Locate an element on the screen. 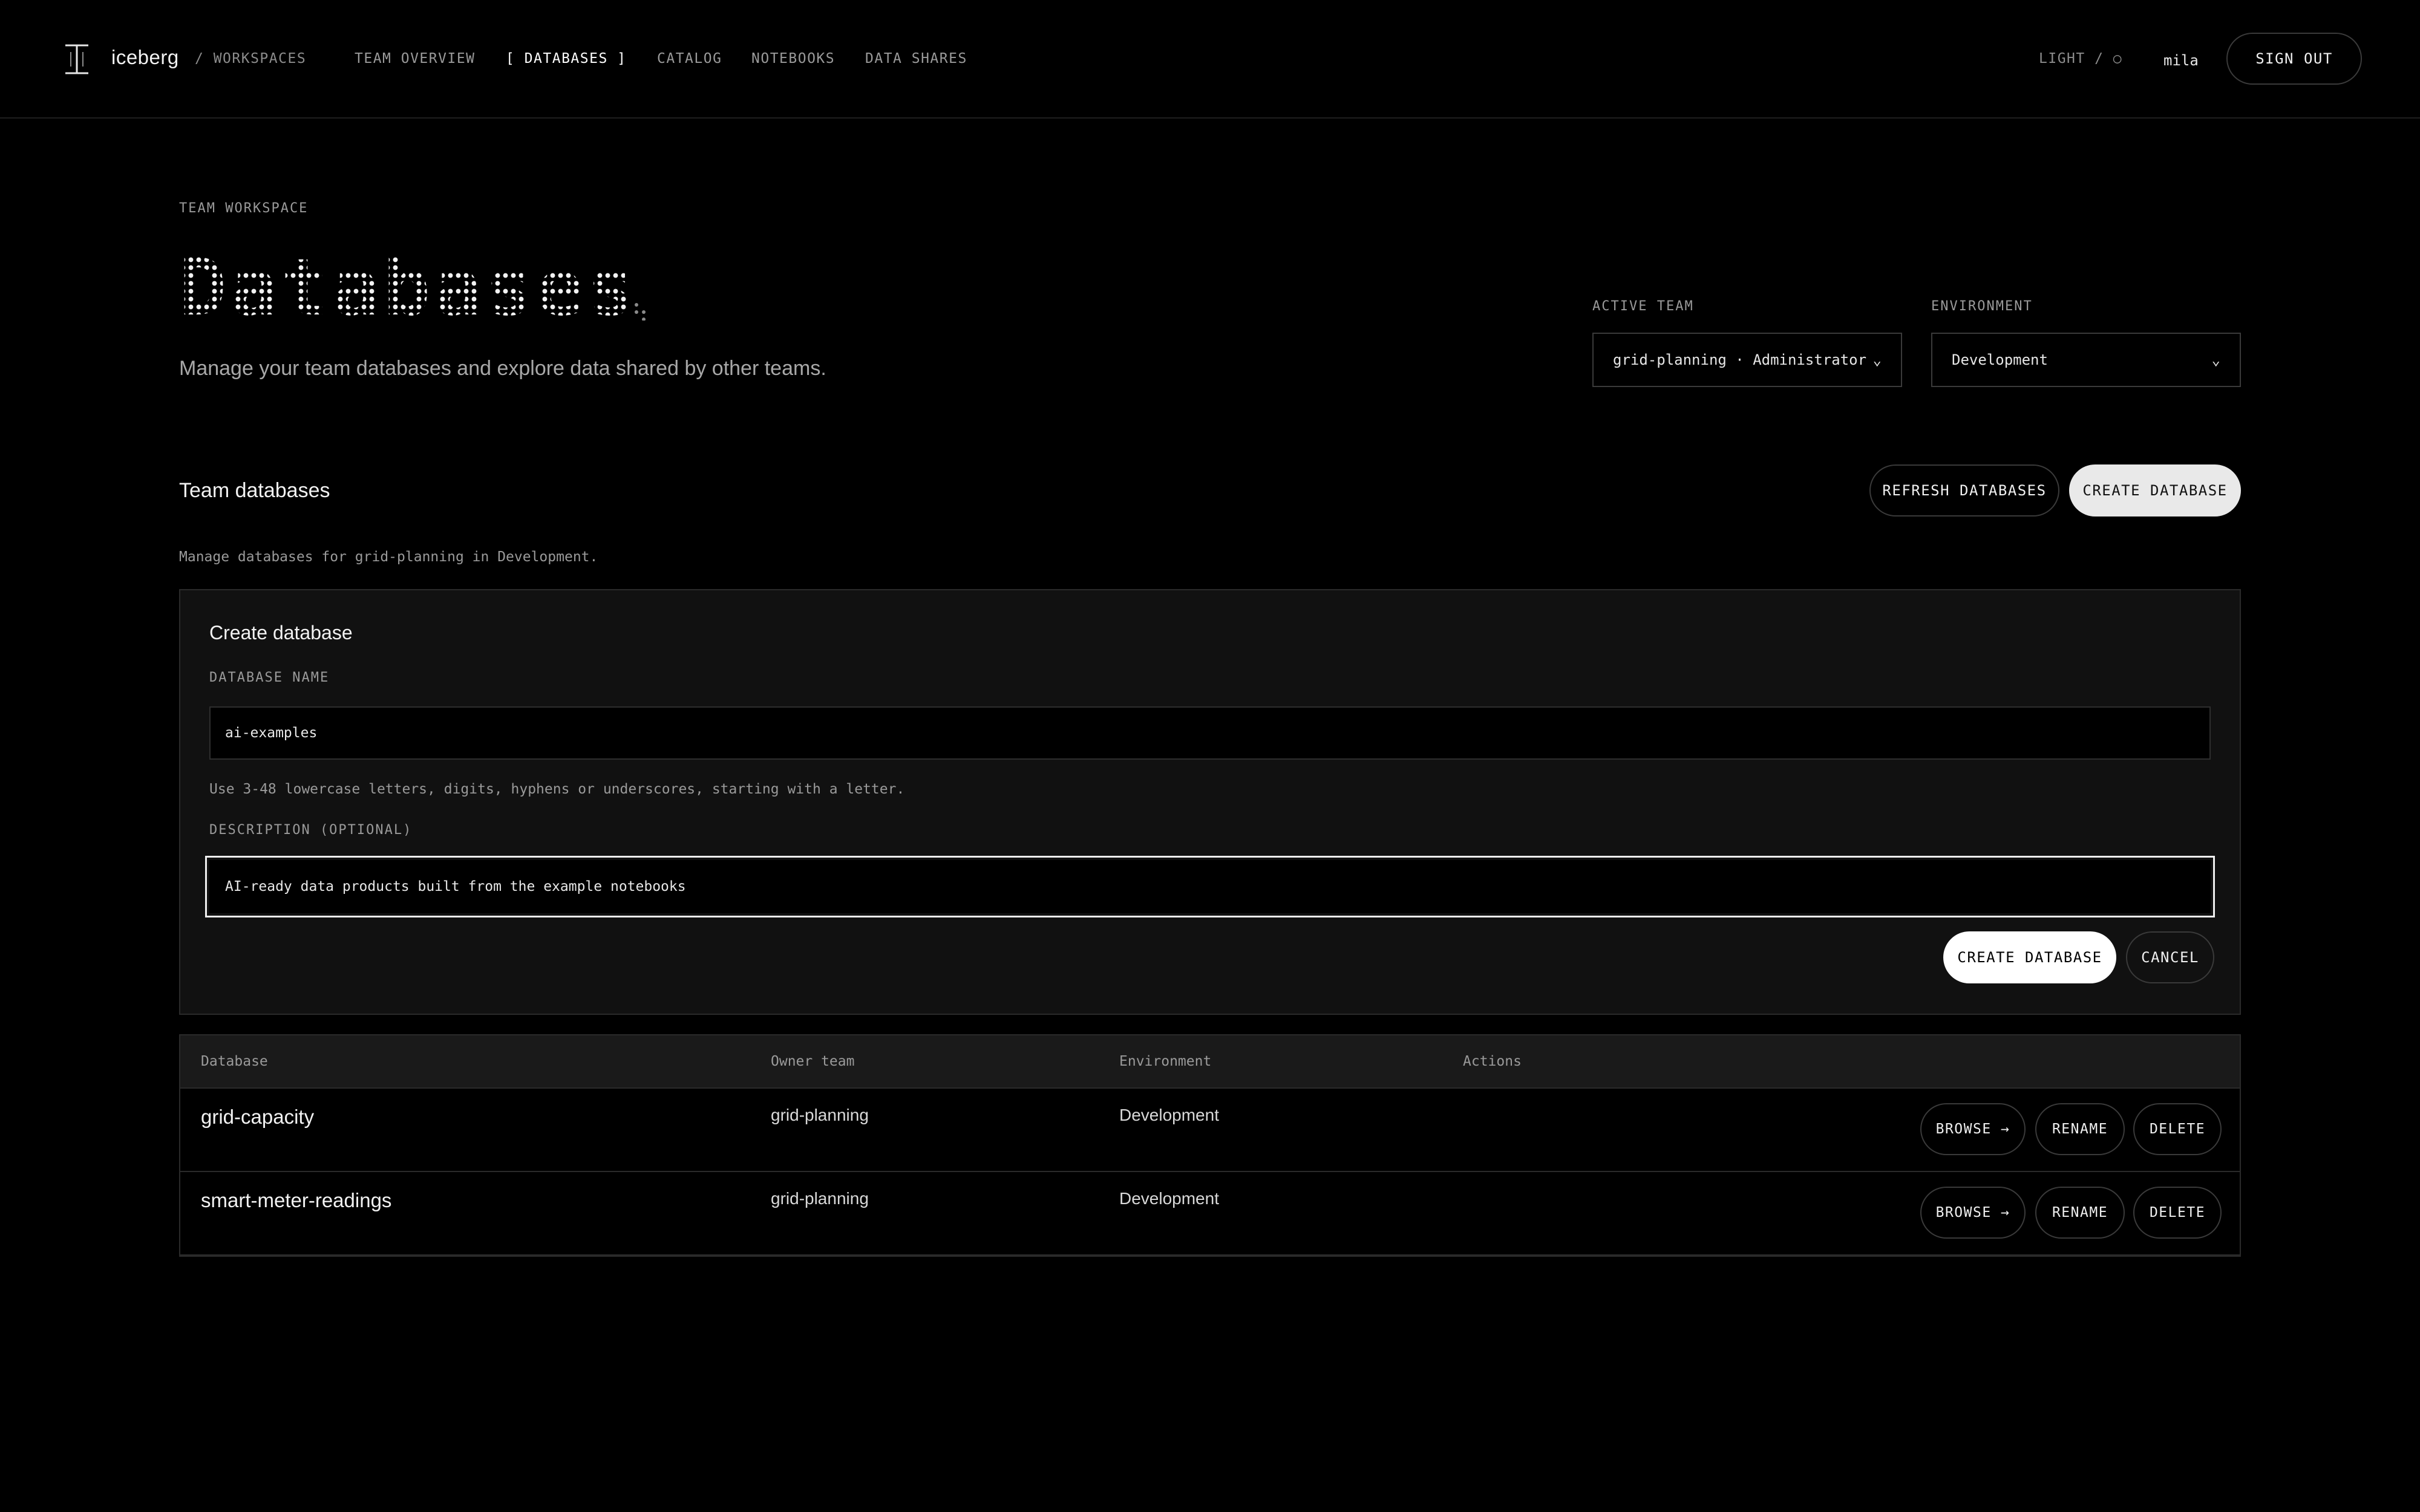 The height and width of the screenshot is (1512, 2420). breadcrumb: / WORKSPACES is located at coordinates (251, 59).